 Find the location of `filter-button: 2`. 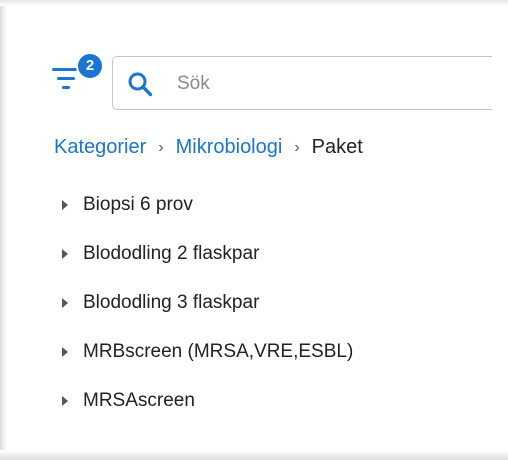

filter-button: 2 is located at coordinates (77, 77).